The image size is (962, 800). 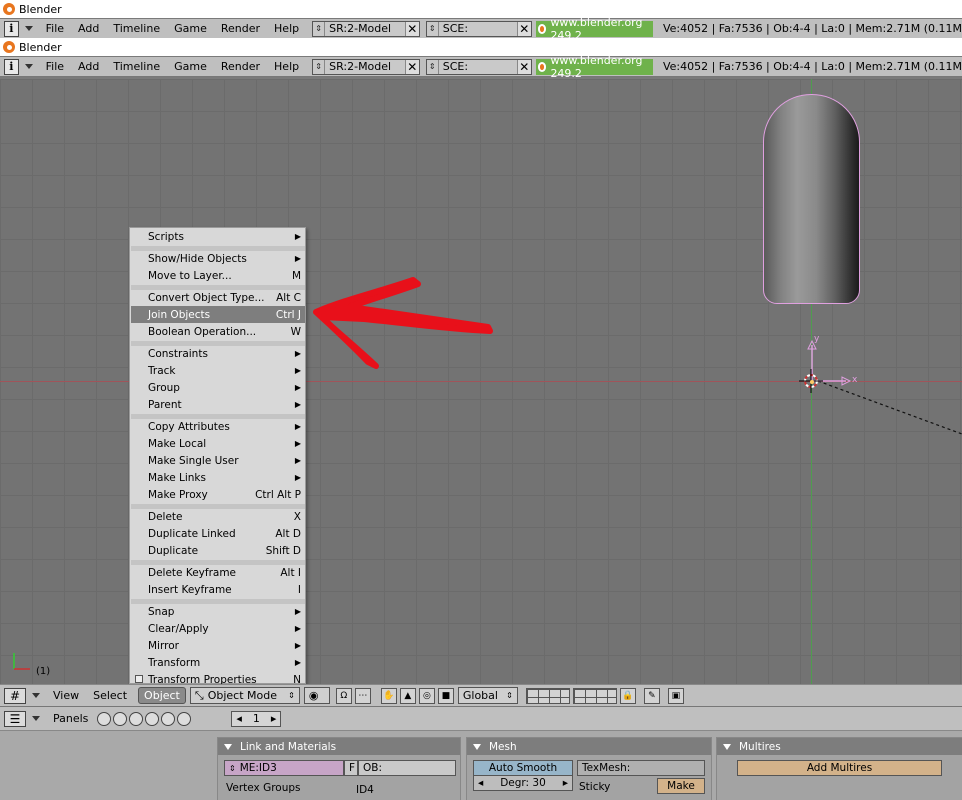 I want to click on logic-context-icon, so click(x=104, y=718).